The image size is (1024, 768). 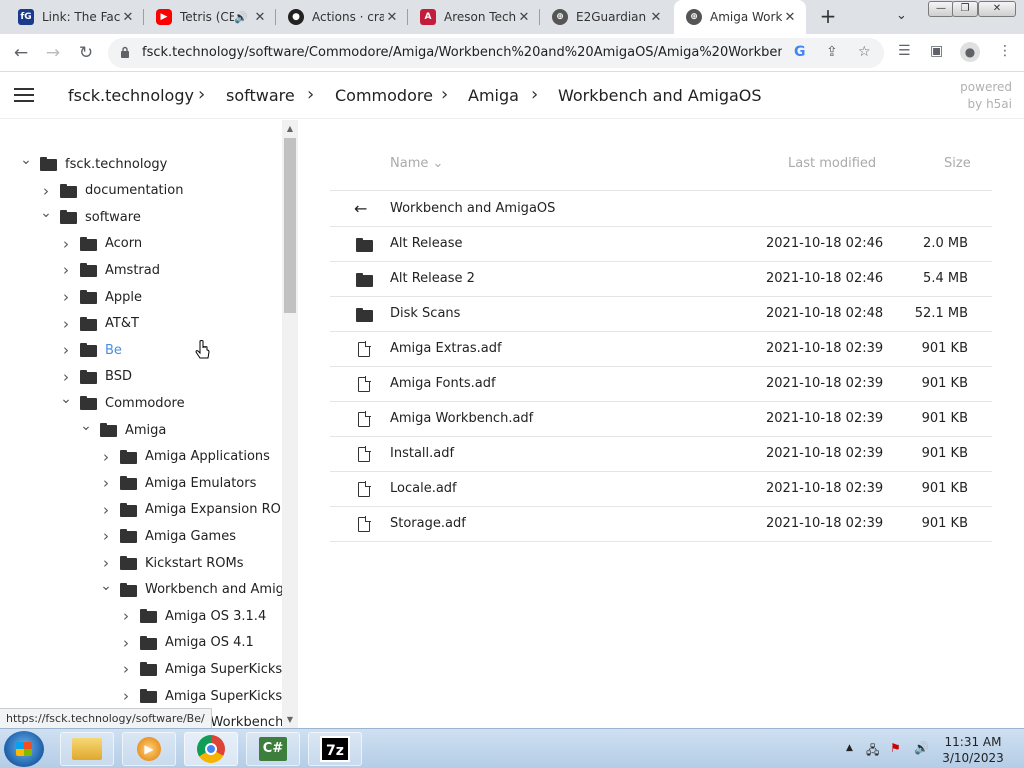 What do you see at coordinates (661, 454) in the screenshot?
I see `file-row: Install.adf 2021-10-18 02:39 901 KB` at bounding box center [661, 454].